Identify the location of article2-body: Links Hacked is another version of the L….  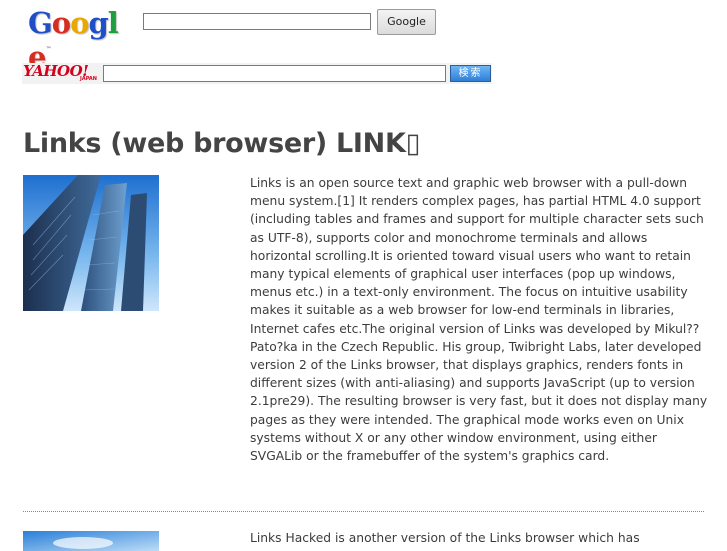
(445, 538).